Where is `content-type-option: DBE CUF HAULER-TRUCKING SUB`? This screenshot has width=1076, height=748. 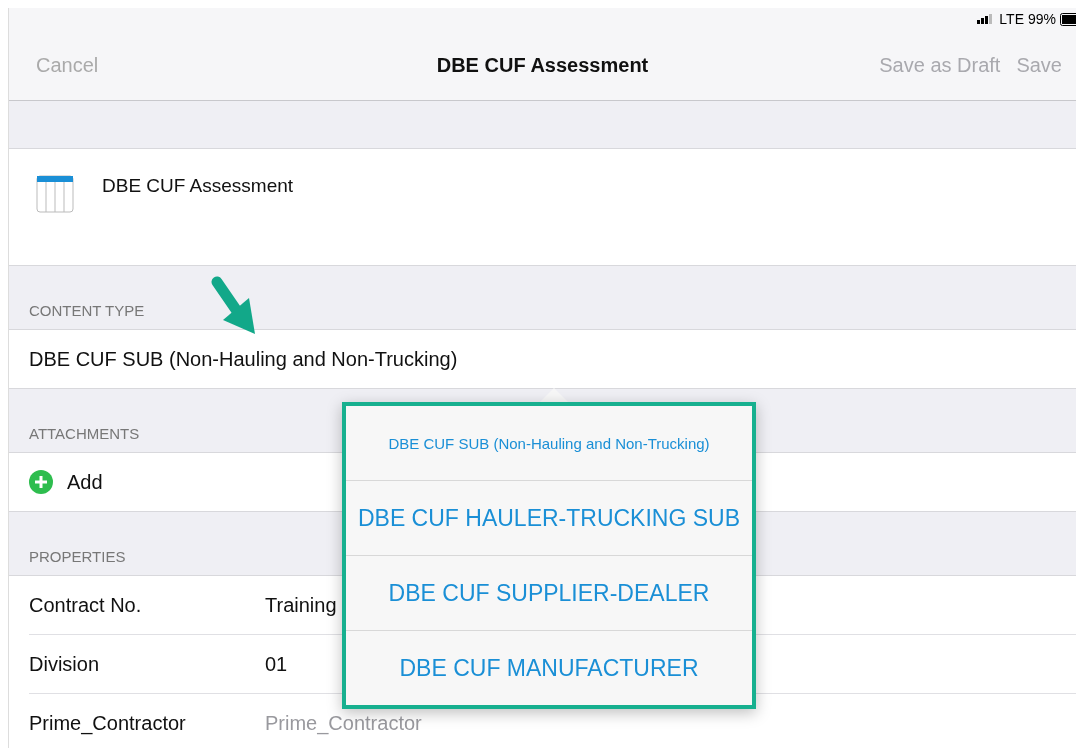 content-type-option: DBE CUF HAULER-TRUCKING SUB is located at coordinates (549, 517).